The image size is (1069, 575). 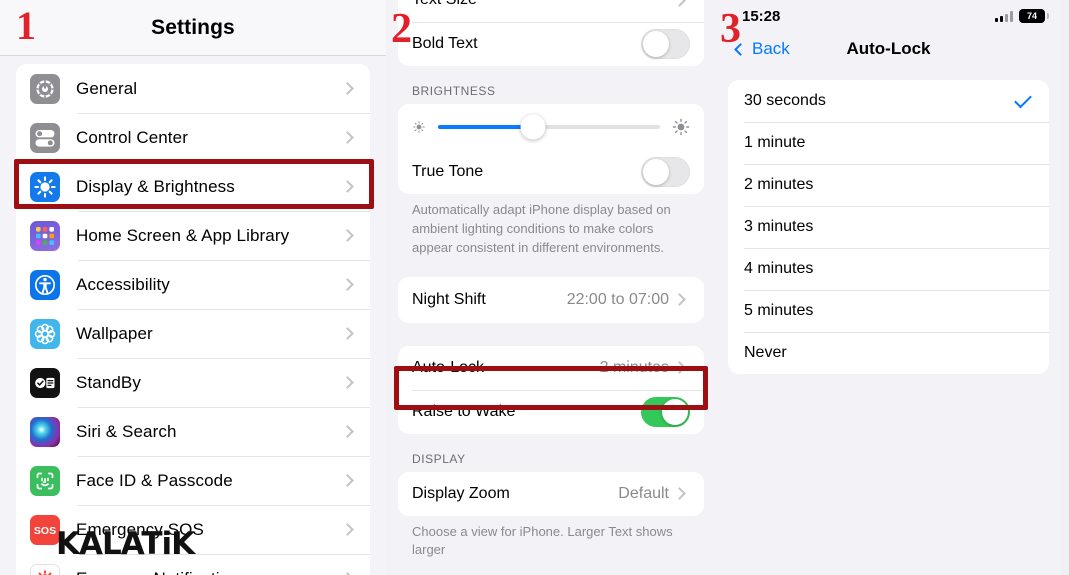 I want to click on sun-bright-icon, so click(x=681, y=127).